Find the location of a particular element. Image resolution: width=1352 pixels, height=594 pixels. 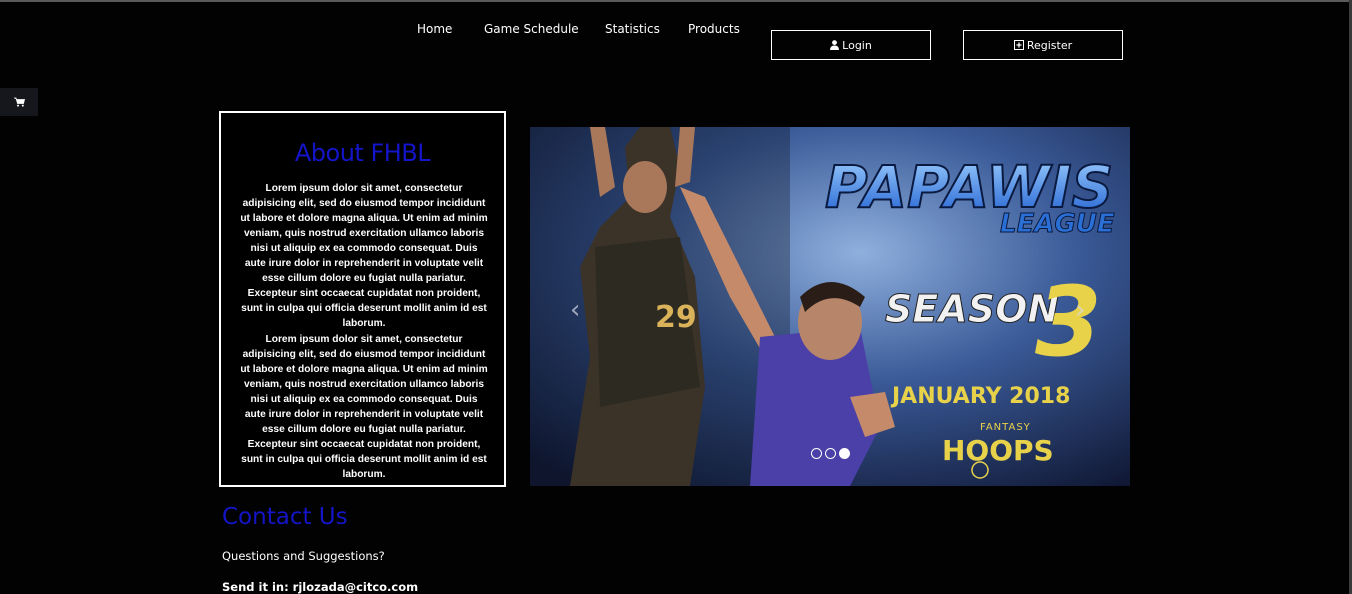

login-button: Login is located at coordinates (851, 45).